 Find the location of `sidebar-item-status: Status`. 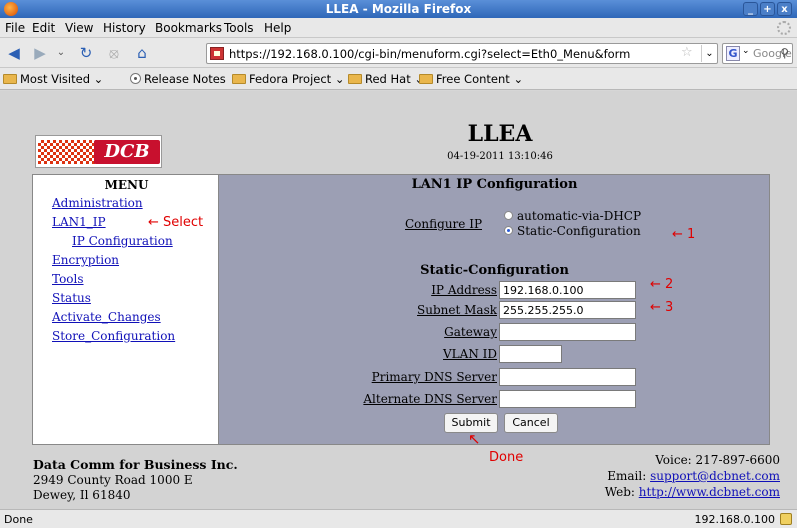

sidebar-item-status: Status is located at coordinates (71, 298).